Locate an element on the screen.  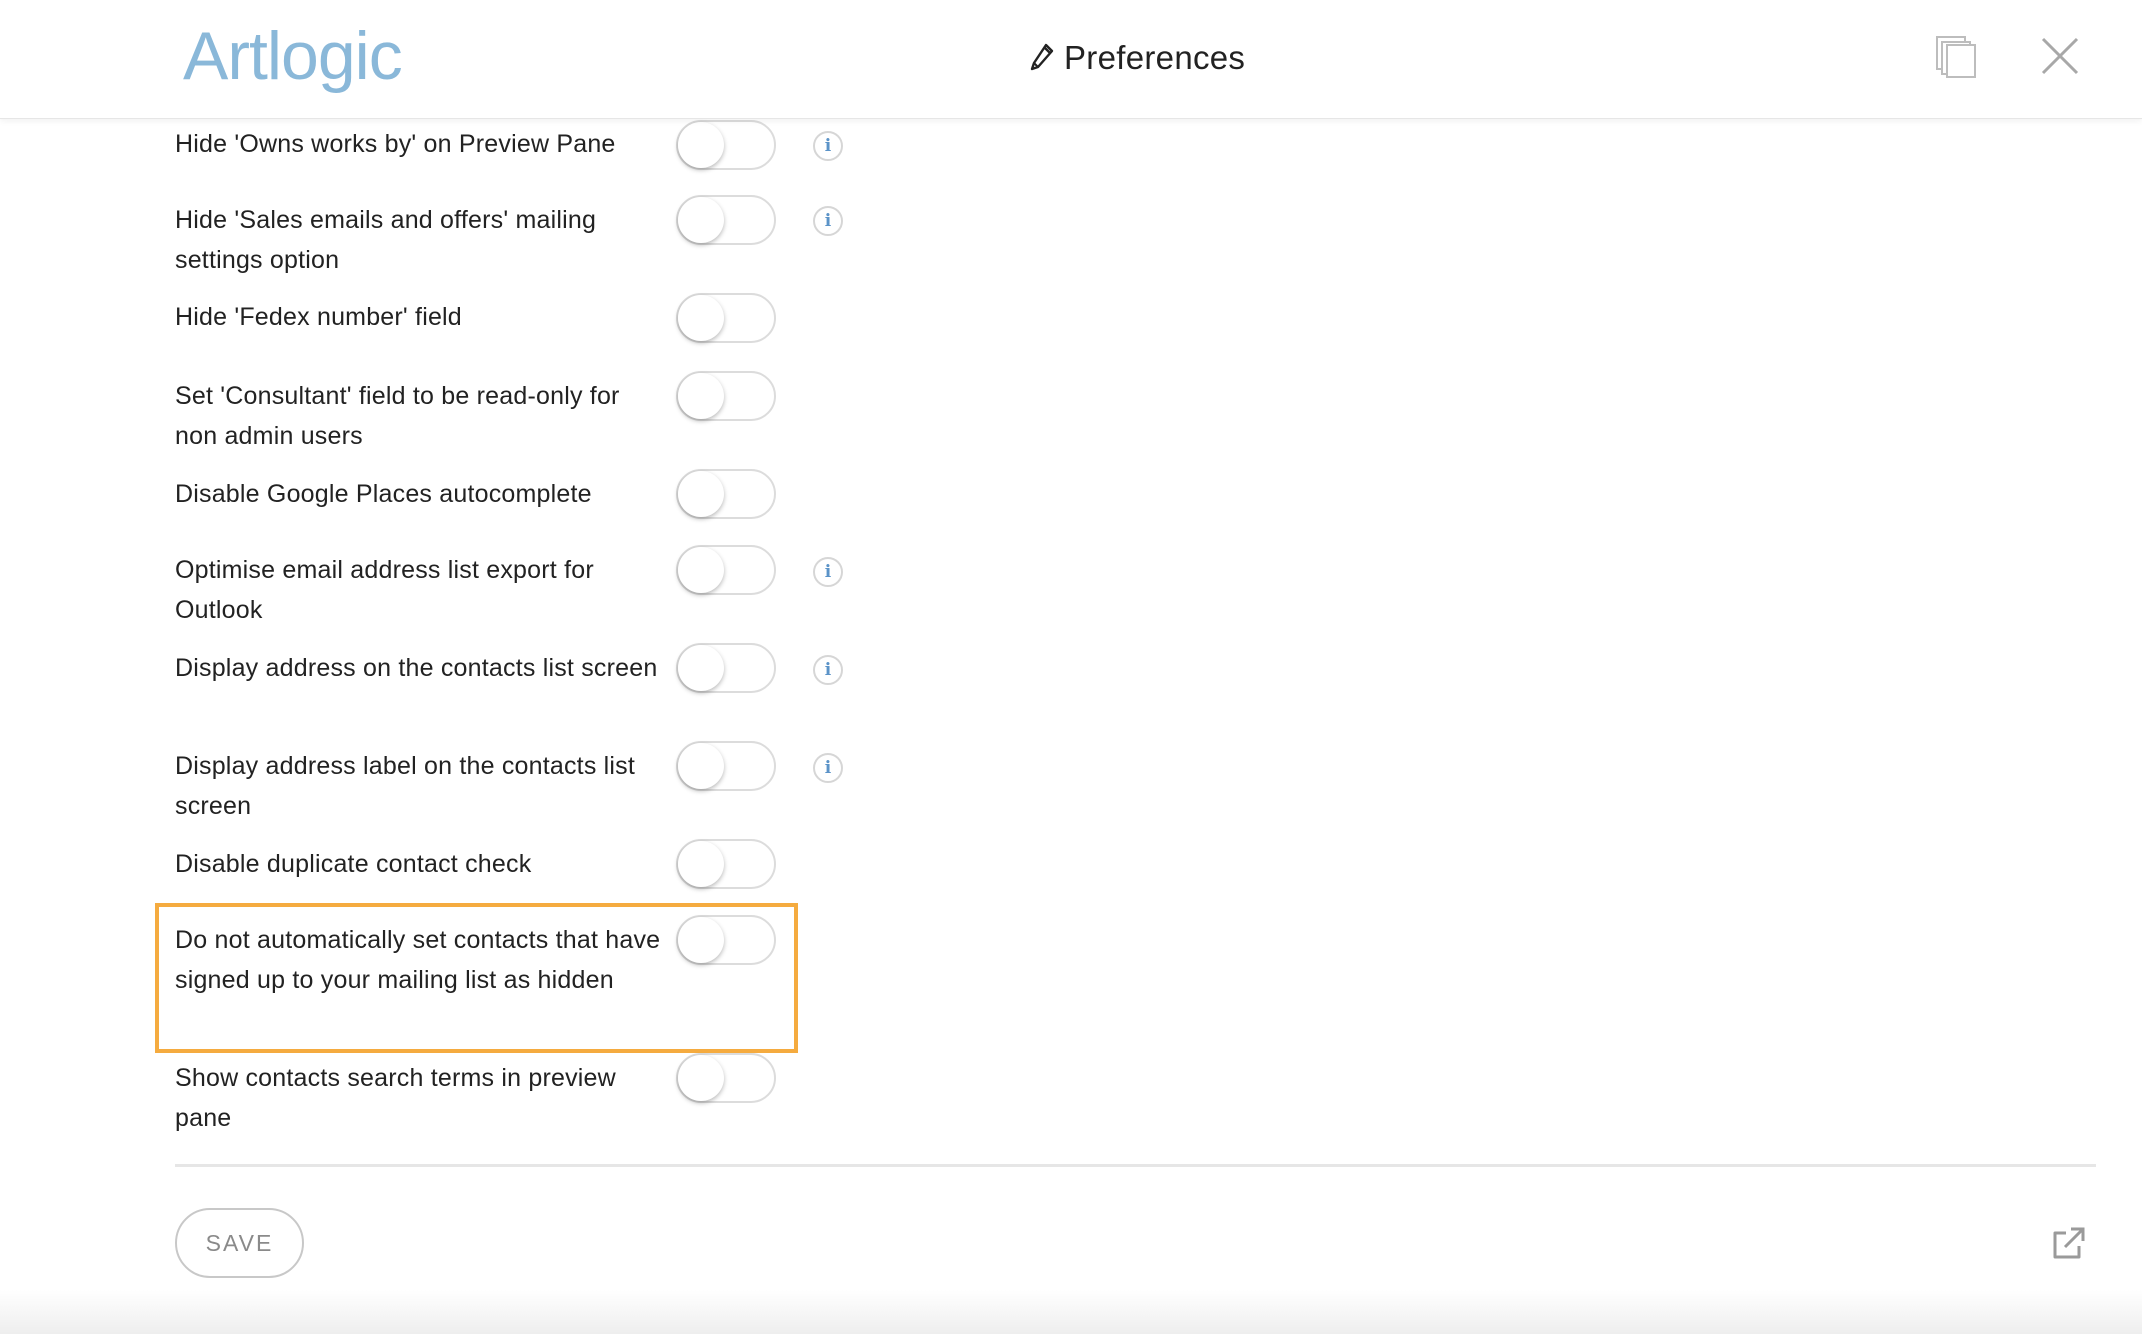
toggle-show-search-terms is located at coordinates (726, 1078).